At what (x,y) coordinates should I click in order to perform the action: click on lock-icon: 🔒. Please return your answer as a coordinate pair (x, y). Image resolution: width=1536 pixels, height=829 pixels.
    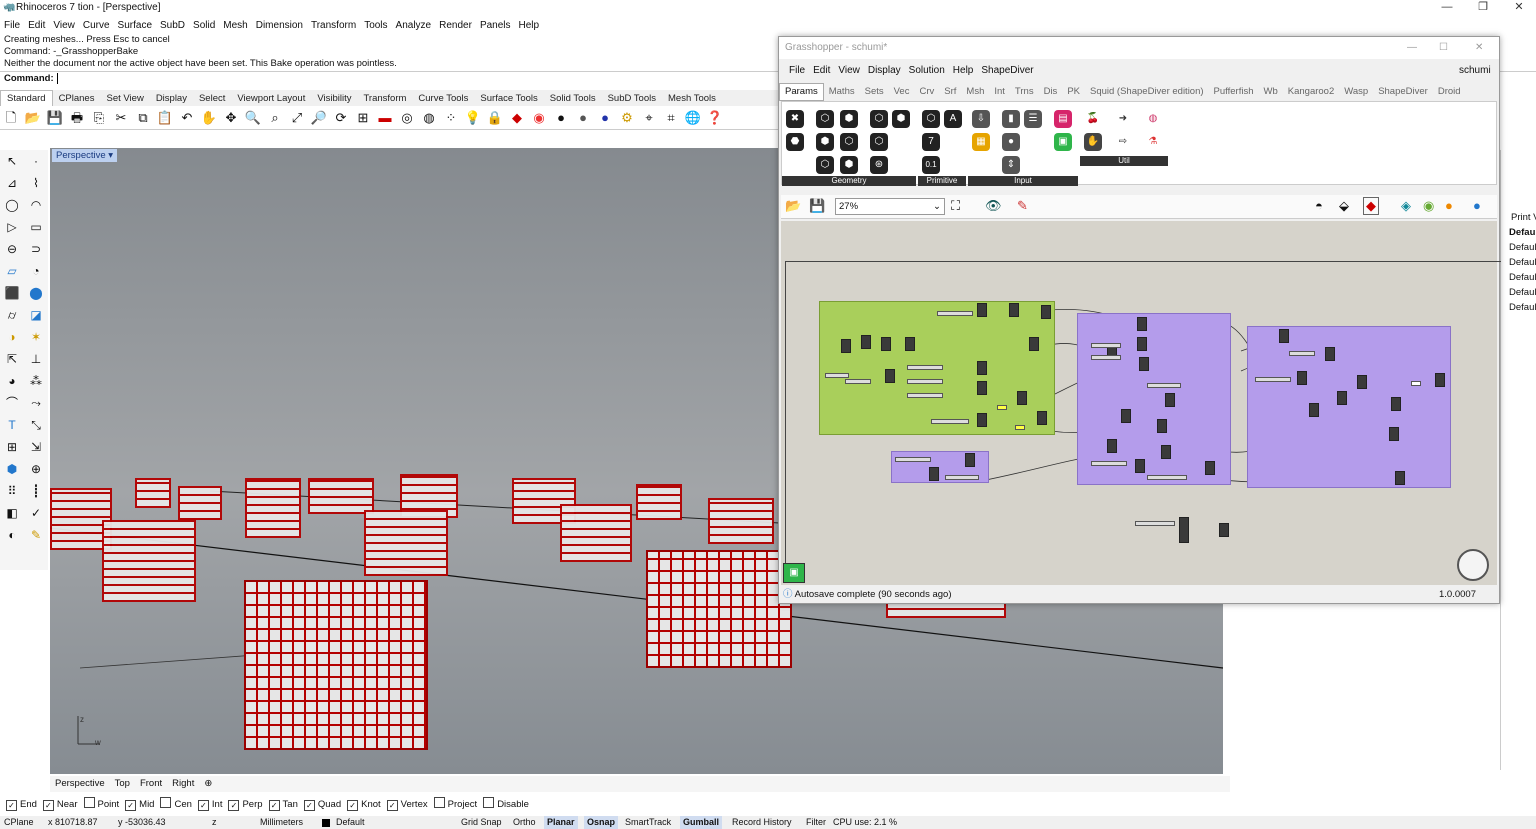
    Looking at the image, I should click on (495, 118).